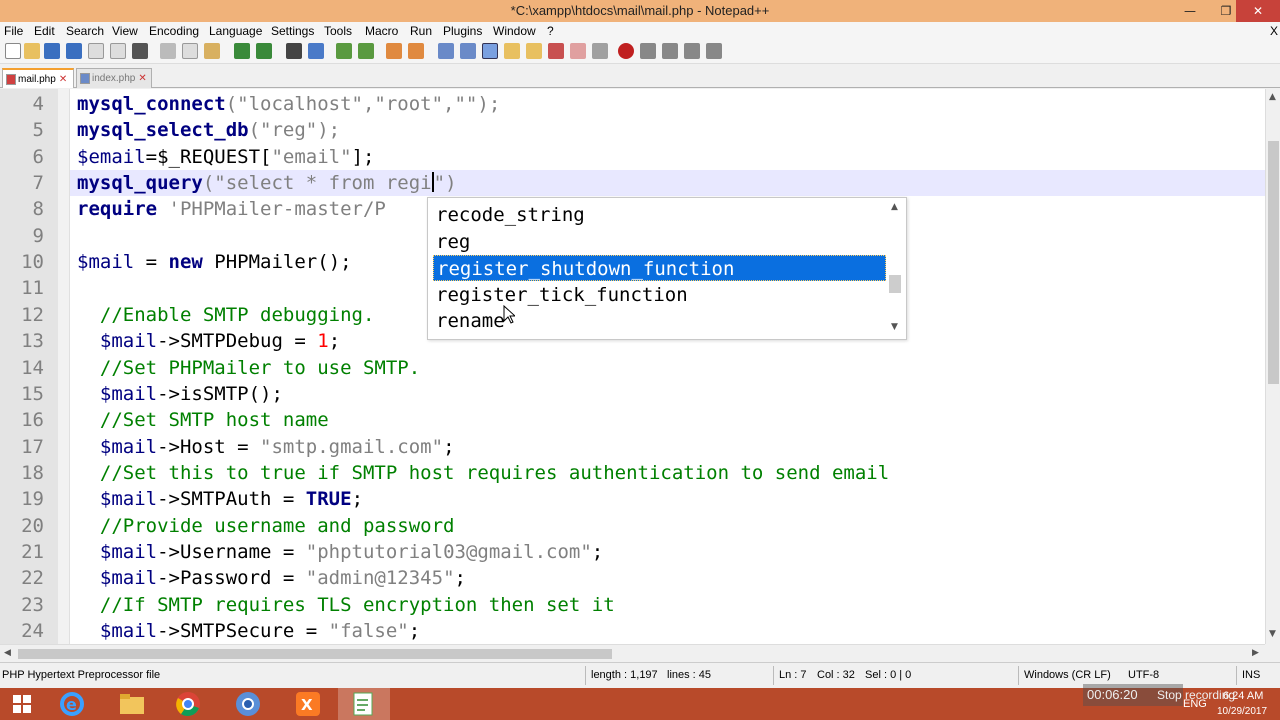  Describe the element at coordinates (248, 704) in the screenshot. I see `chrome-canary-icon` at that location.